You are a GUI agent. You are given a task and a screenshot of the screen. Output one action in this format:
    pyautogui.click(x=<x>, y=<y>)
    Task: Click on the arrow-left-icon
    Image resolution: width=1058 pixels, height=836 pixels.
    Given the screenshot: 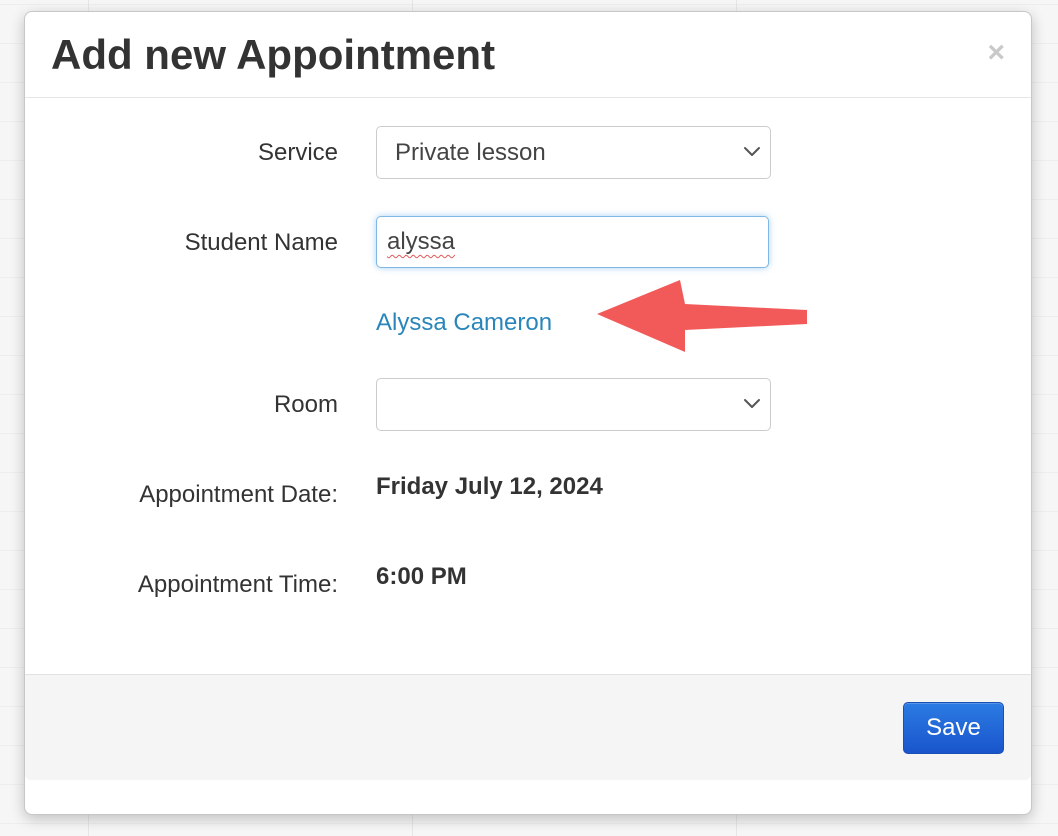 What is the action you would take?
    pyautogui.click(x=702, y=316)
    